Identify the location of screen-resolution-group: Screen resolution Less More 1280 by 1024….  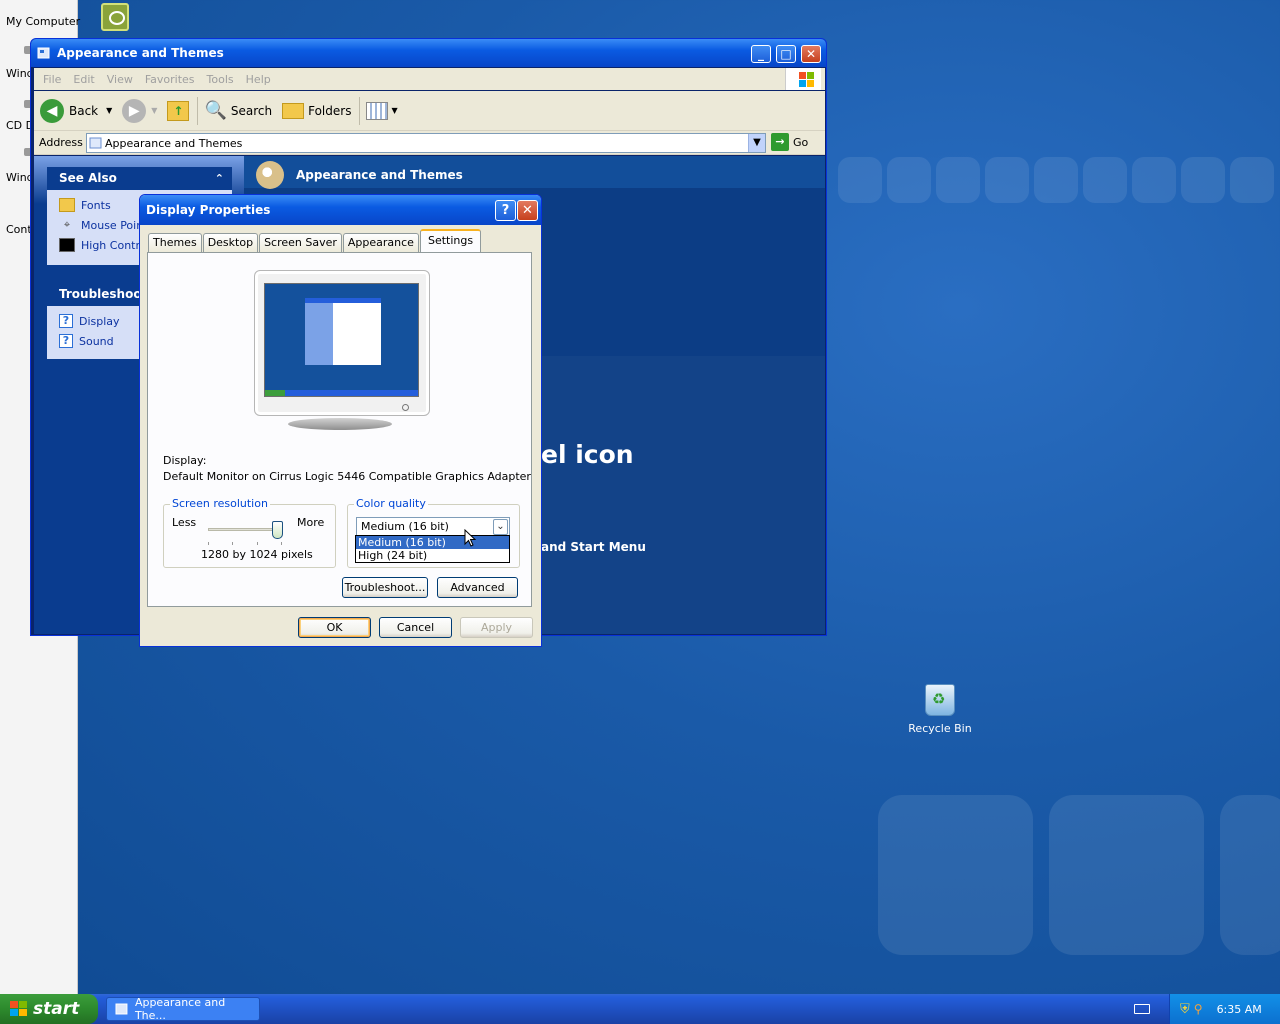
(249, 532).